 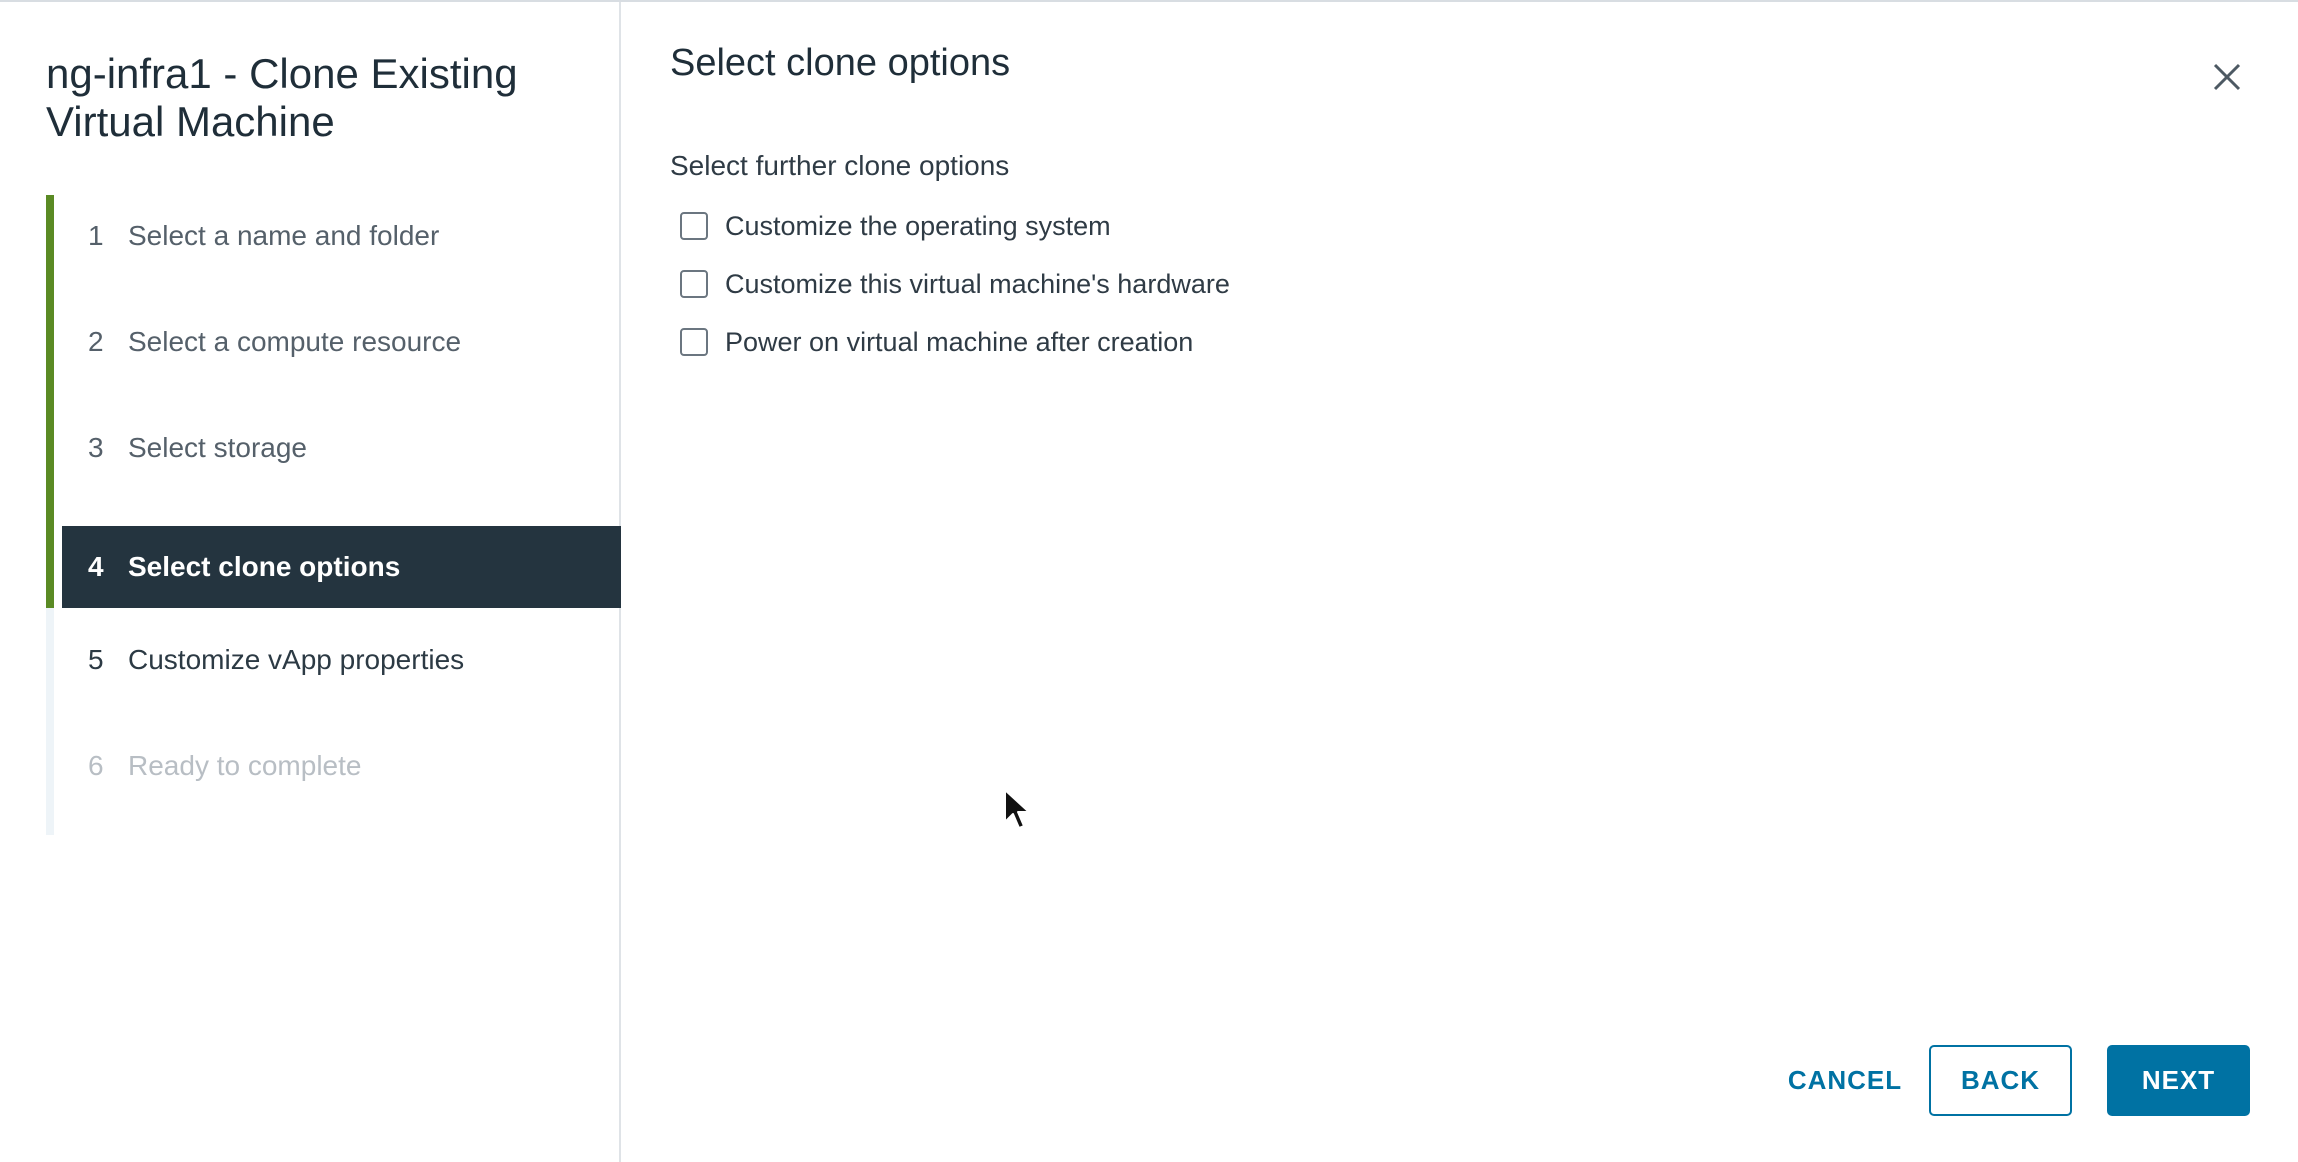 What do you see at coordinates (96, 659) in the screenshot?
I see `step-number: 5` at bounding box center [96, 659].